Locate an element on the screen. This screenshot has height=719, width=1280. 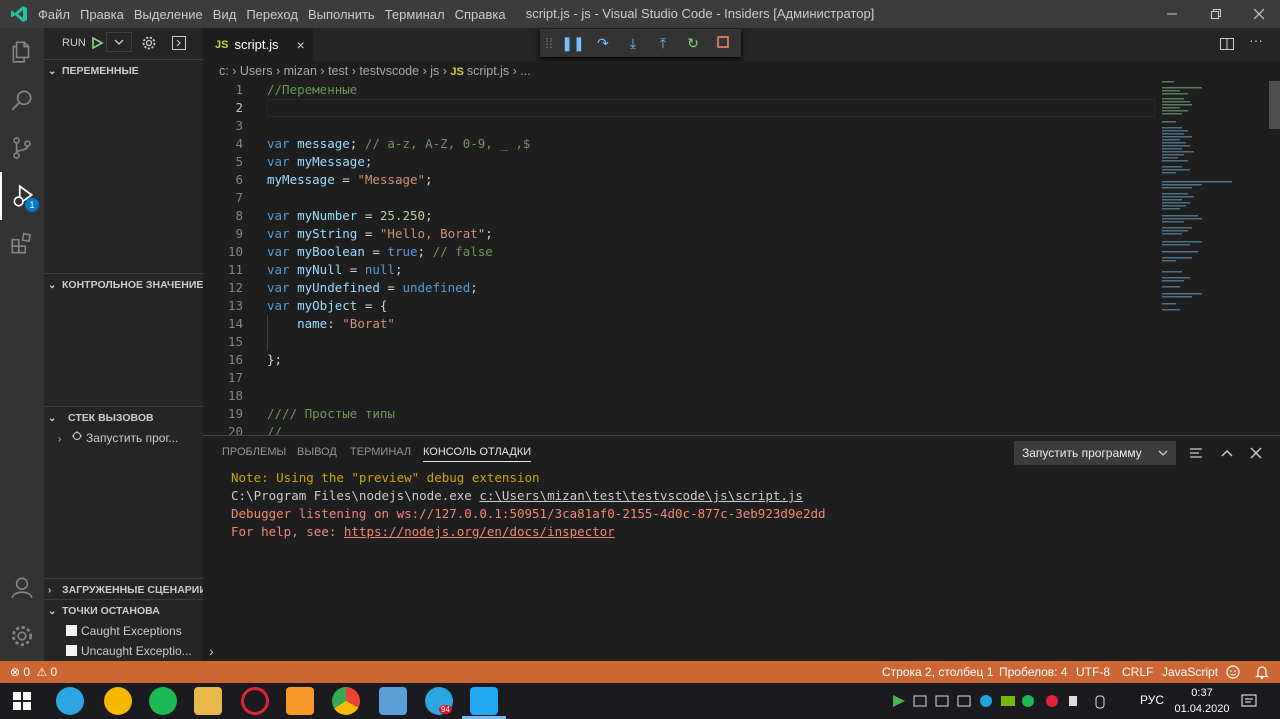
debug-console-icon is located at coordinates (179, 44).